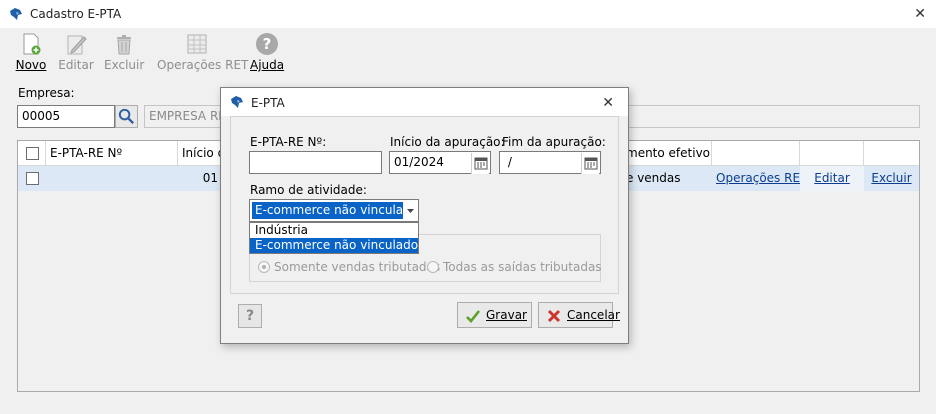 The image size is (936, 414). I want to click on radio-somente-vendas-label: Somente vendas tributadas, so click(357, 267).